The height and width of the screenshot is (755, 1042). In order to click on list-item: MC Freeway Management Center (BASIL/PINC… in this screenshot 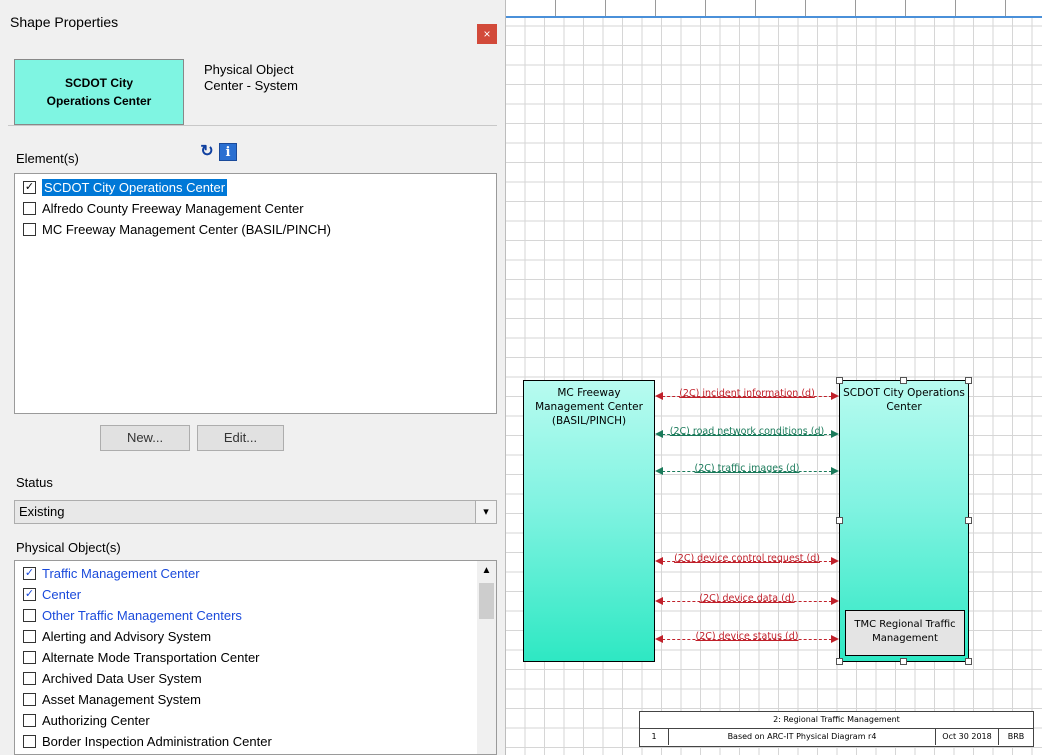, I will do `click(255, 229)`.